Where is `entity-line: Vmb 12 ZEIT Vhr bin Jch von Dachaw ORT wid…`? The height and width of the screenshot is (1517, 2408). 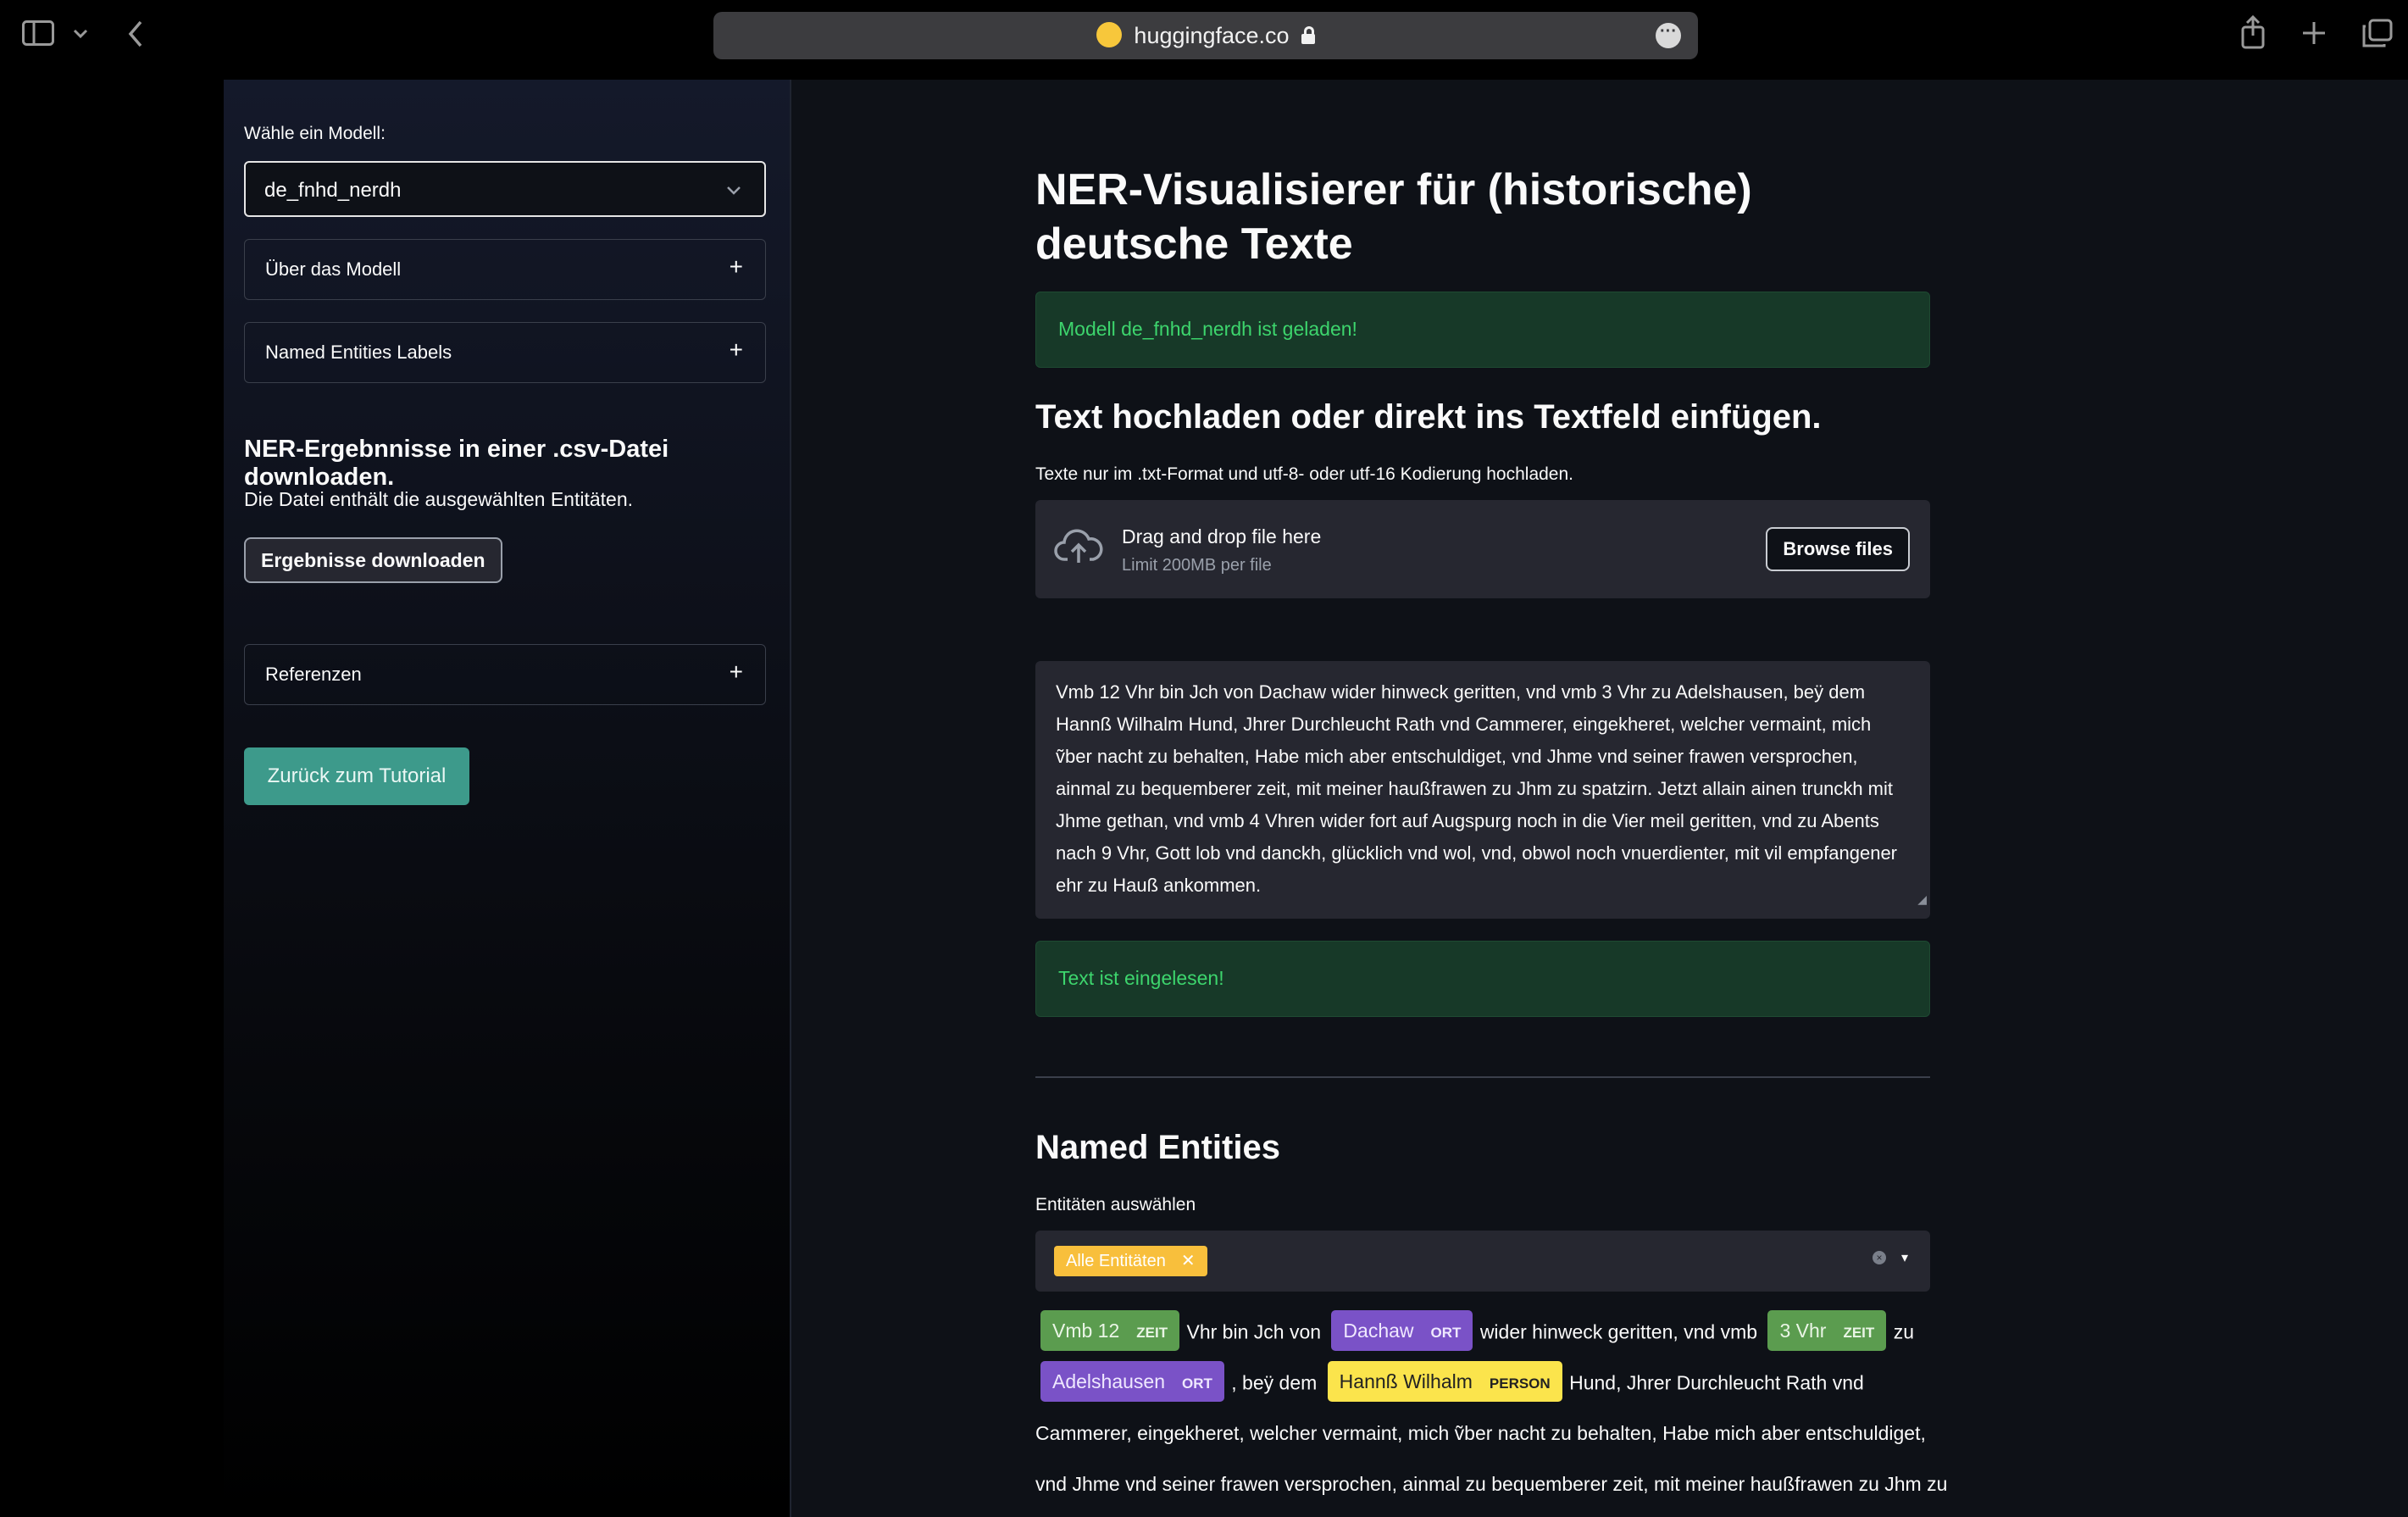 entity-line: Vmb 12 ZEIT Vhr bin Jch von Dachaw ORT wid… is located at coordinates (1474, 1330).